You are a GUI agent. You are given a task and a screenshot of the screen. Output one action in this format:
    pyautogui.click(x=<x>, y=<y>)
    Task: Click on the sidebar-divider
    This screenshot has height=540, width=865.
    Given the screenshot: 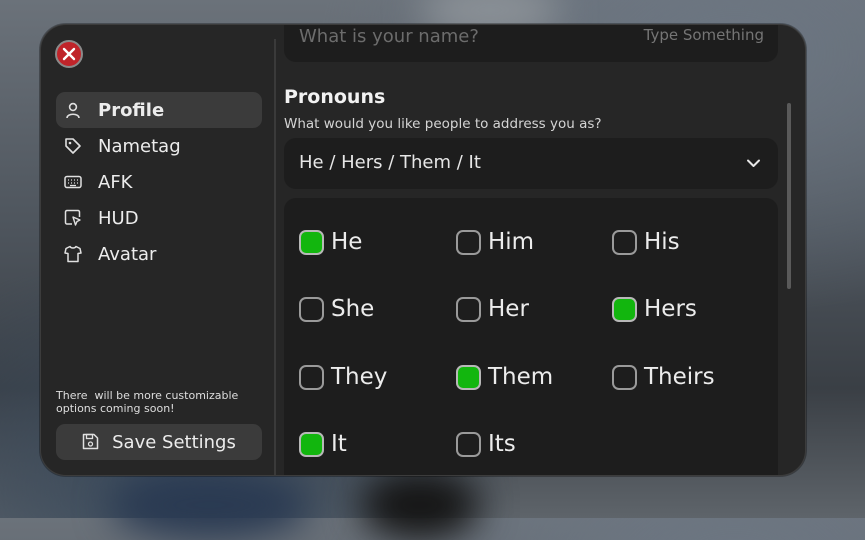 What is the action you would take?
    pyautogui.click(x=275, y=257)
    